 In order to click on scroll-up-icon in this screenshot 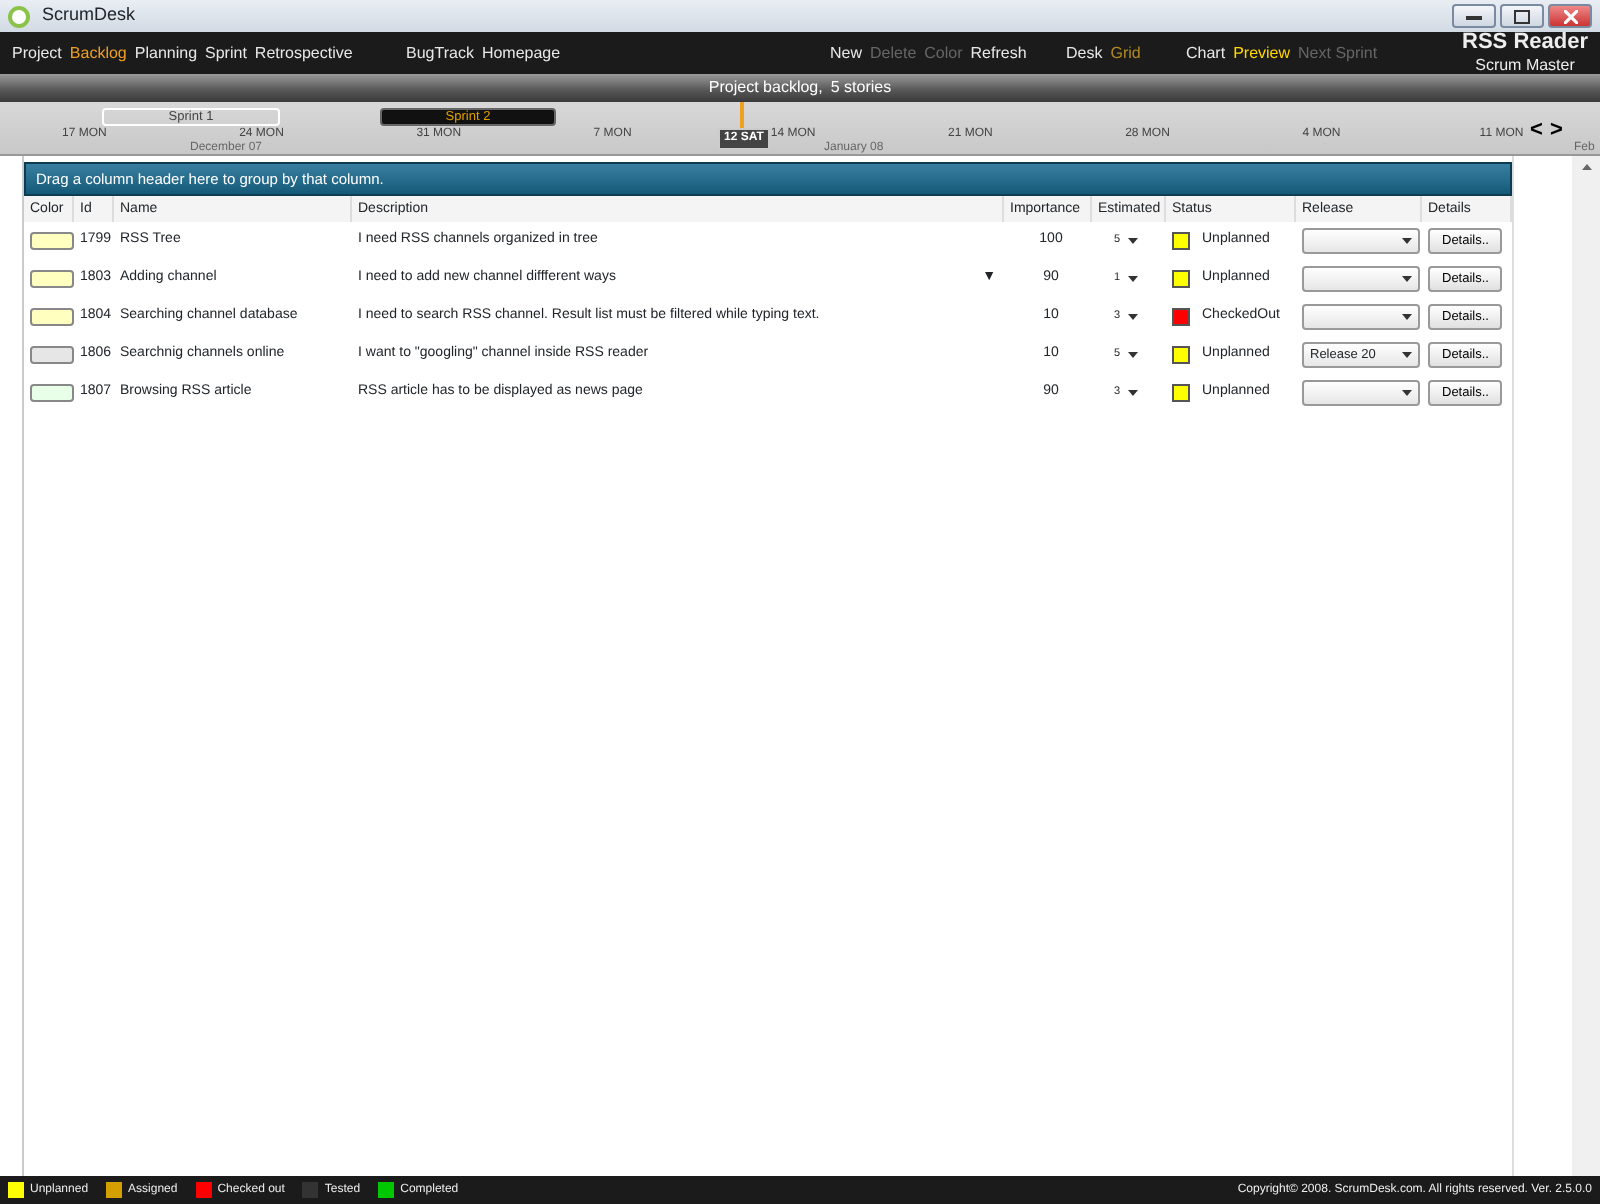, I will do `click(1586, 167)`.